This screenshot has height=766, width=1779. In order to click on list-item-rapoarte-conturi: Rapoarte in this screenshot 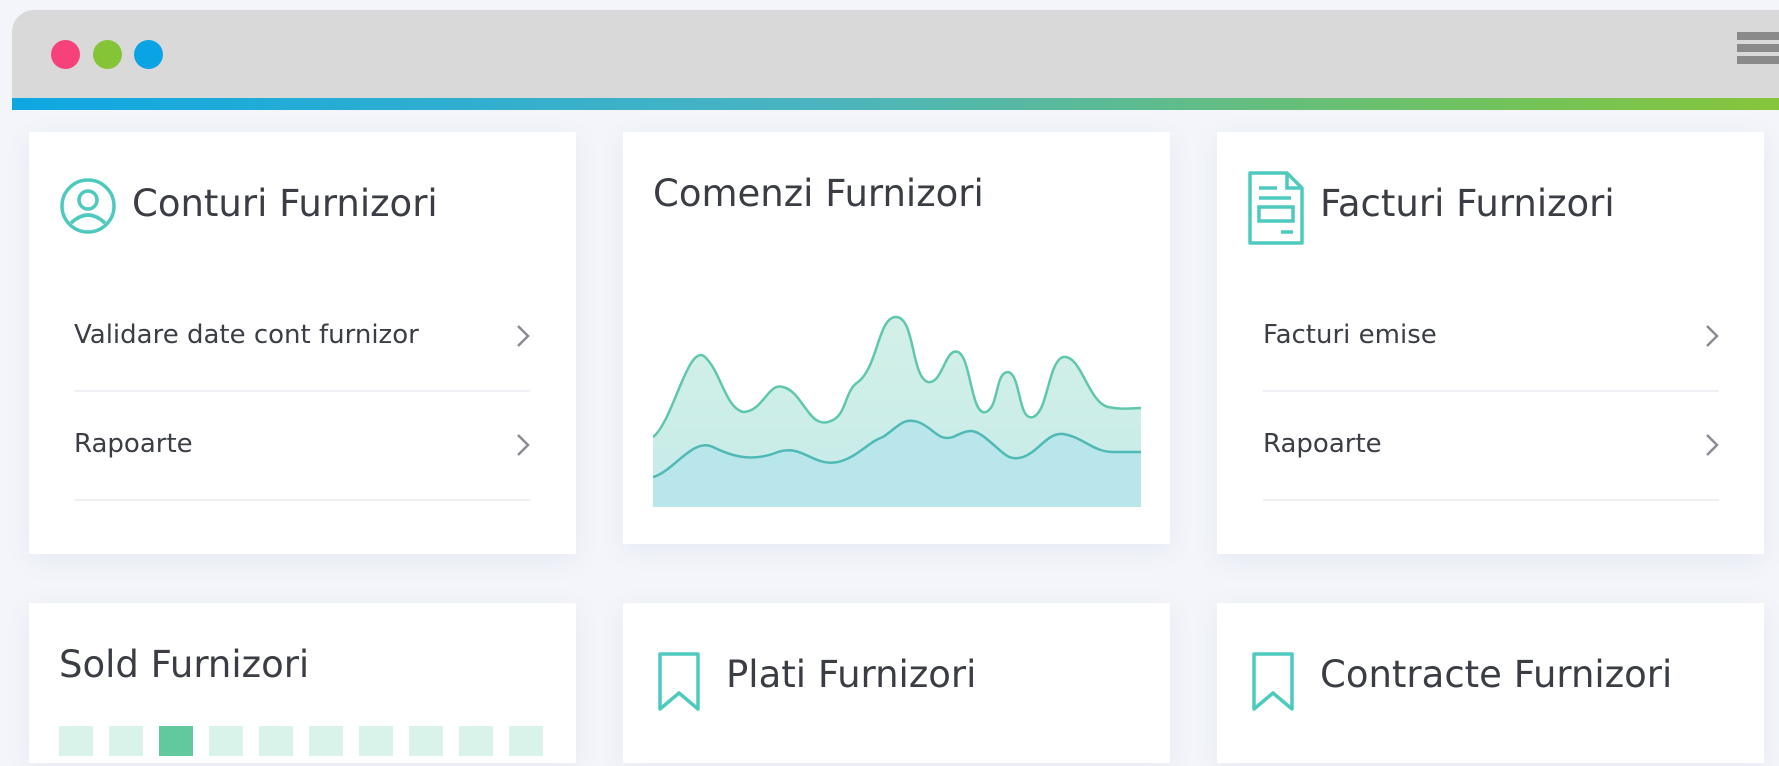, I will do `click(302, 446)`.